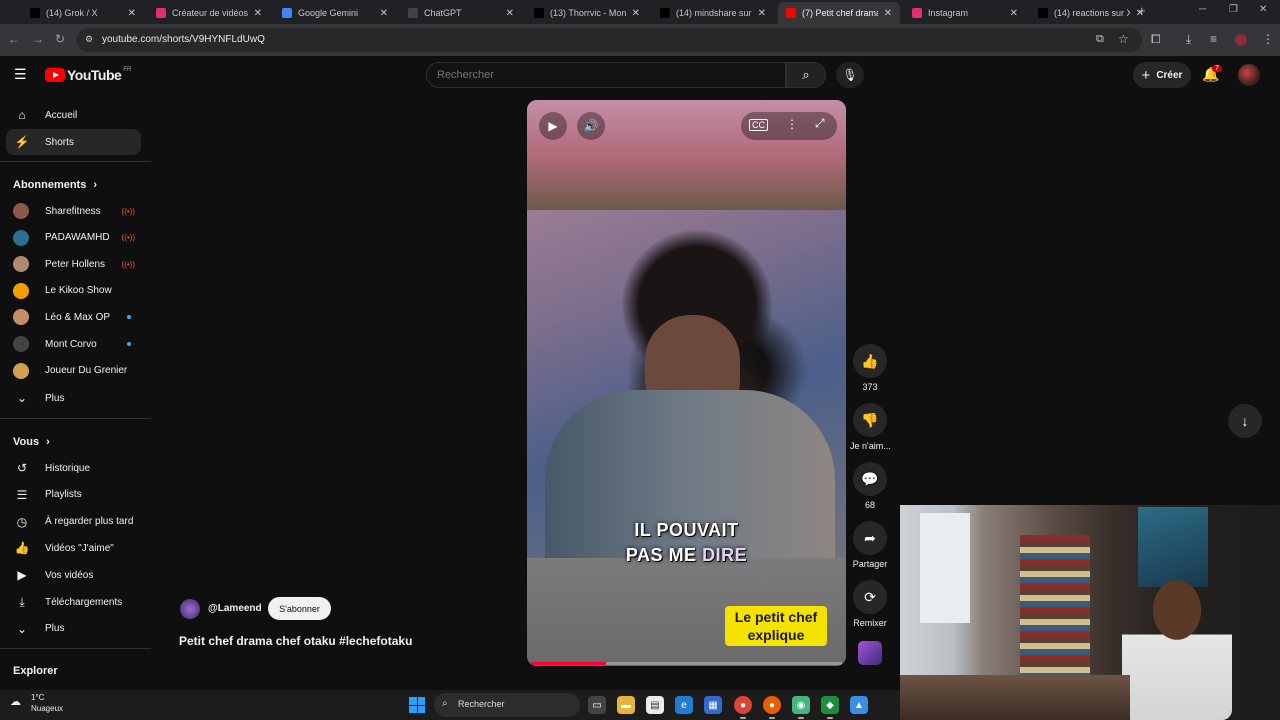  Describe the element at coordinates (776, 617) in the screenshot. I see `sticker-line-1: Le petit chef` at that location.